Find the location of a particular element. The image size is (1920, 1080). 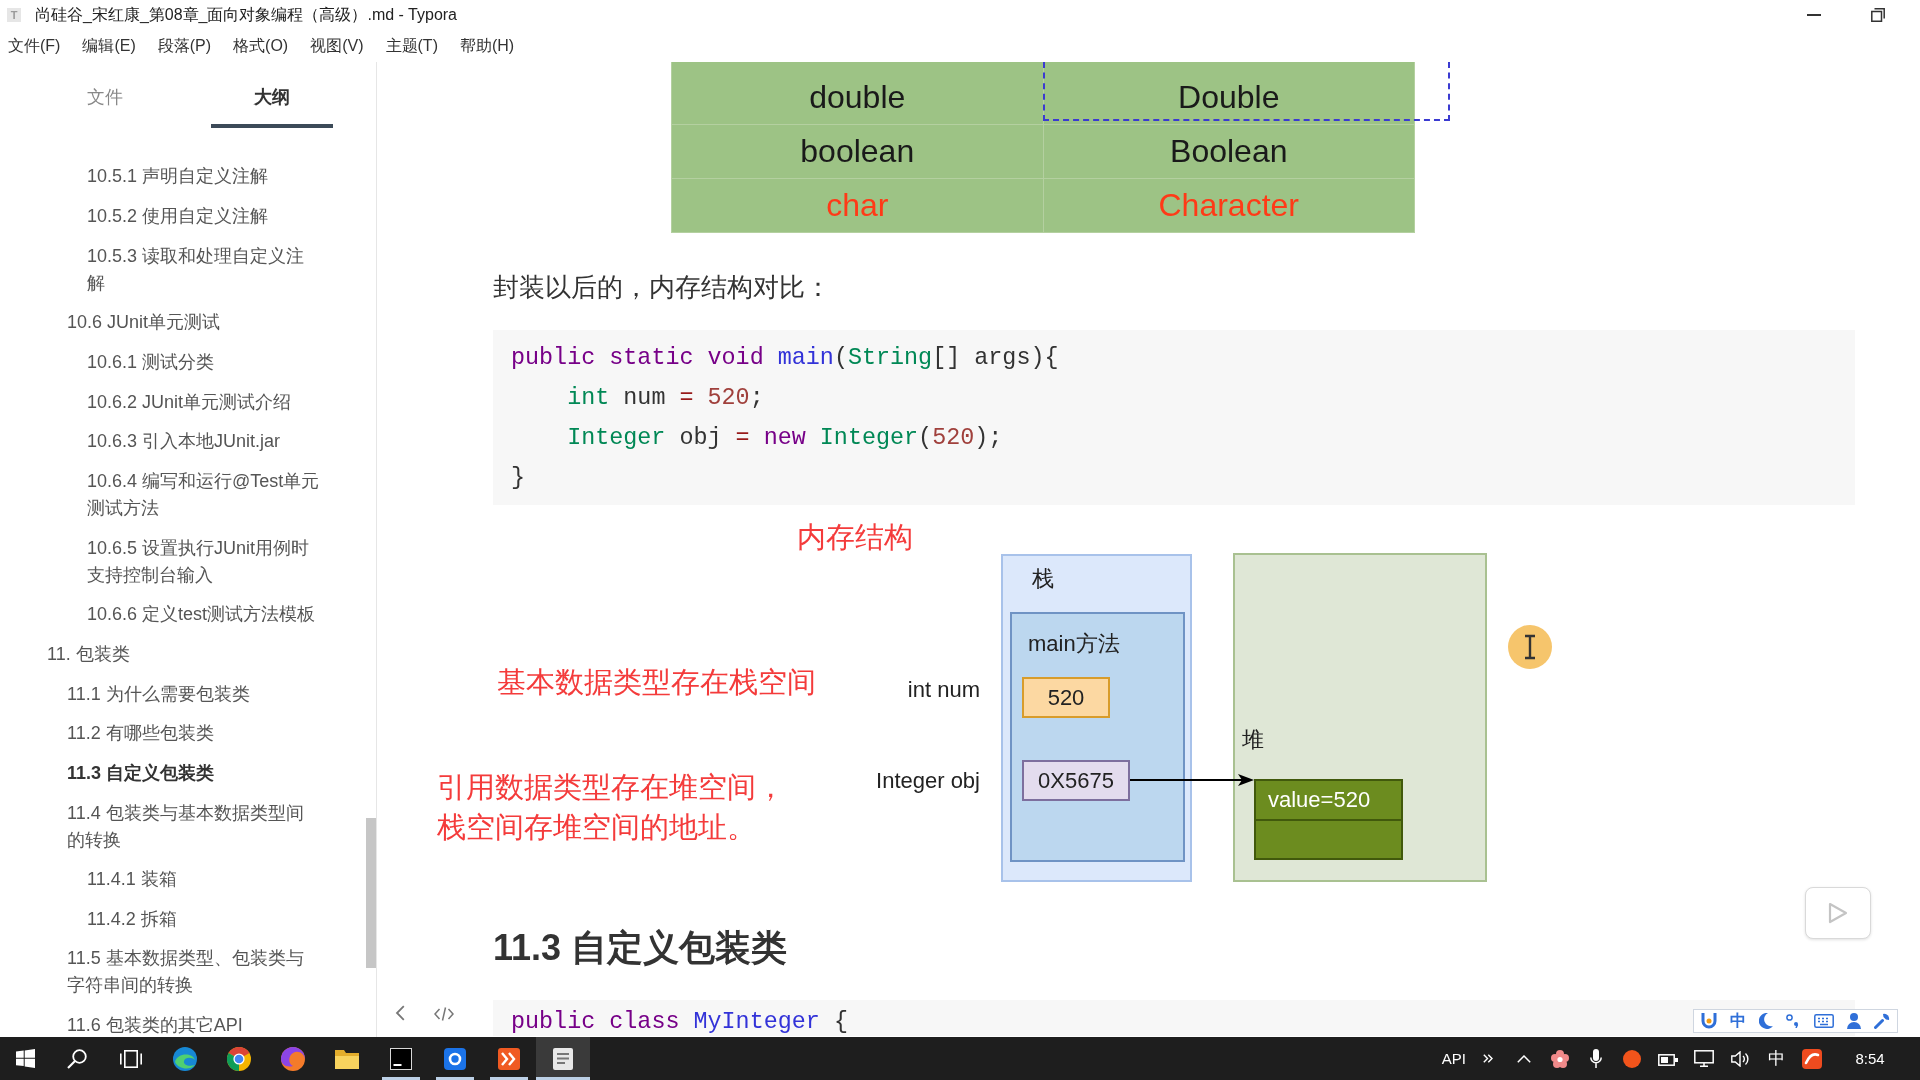

table-cell: Character is located at coordinates (1229, 205).